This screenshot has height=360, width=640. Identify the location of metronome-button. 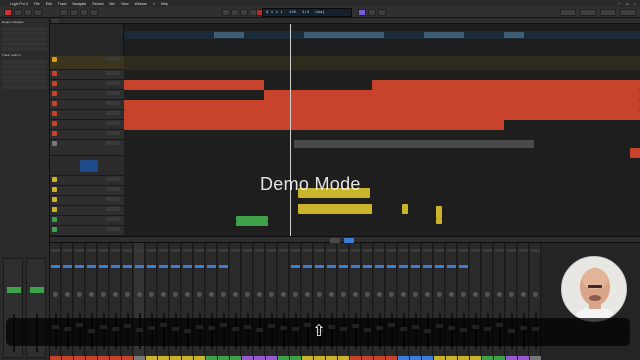
(382, 12).